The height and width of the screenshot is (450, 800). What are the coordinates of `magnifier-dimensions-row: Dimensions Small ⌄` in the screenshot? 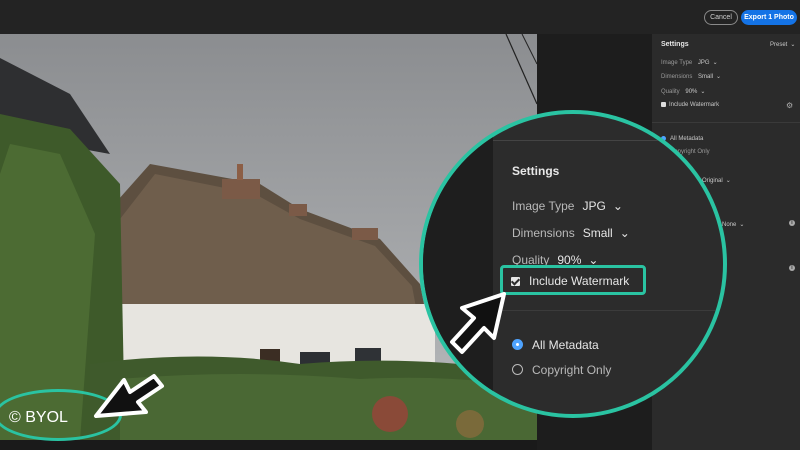 It's located at (571, 233).